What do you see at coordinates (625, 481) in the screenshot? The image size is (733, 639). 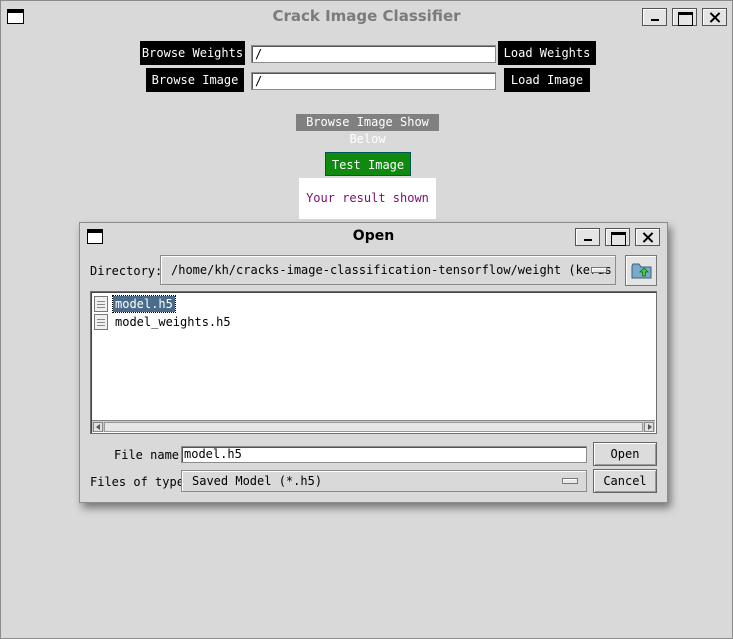 I see `cancel-button: Cancel` at bounding box center [625, 481].